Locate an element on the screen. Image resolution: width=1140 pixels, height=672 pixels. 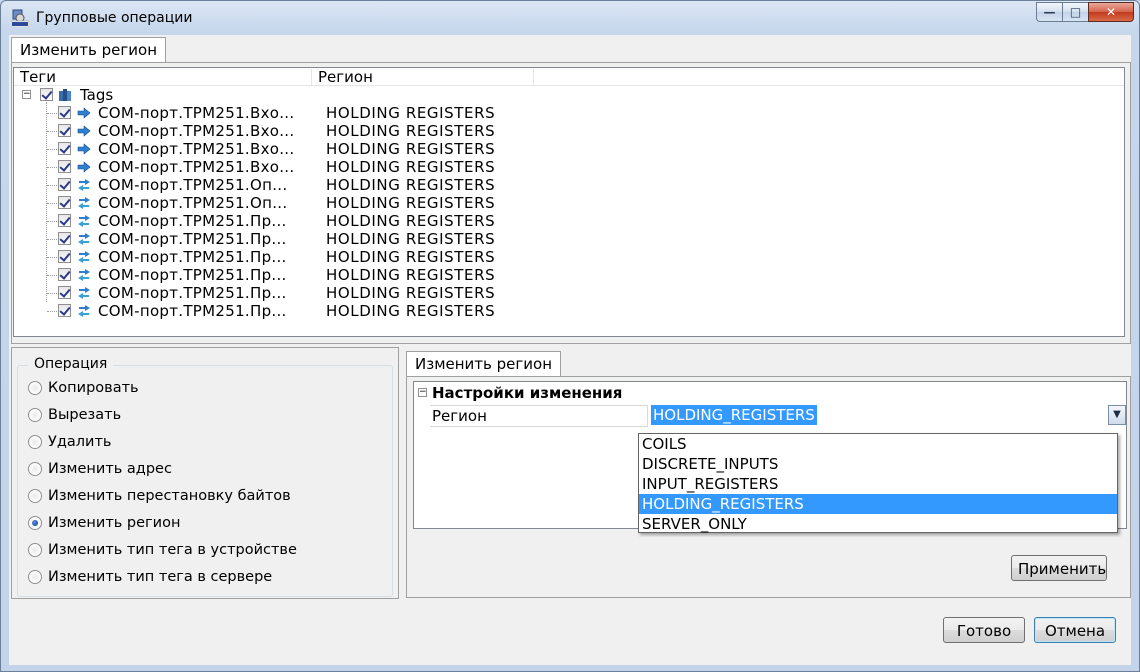
tab-change-region-top: Изменить регион is located at coordinates (89, 50).